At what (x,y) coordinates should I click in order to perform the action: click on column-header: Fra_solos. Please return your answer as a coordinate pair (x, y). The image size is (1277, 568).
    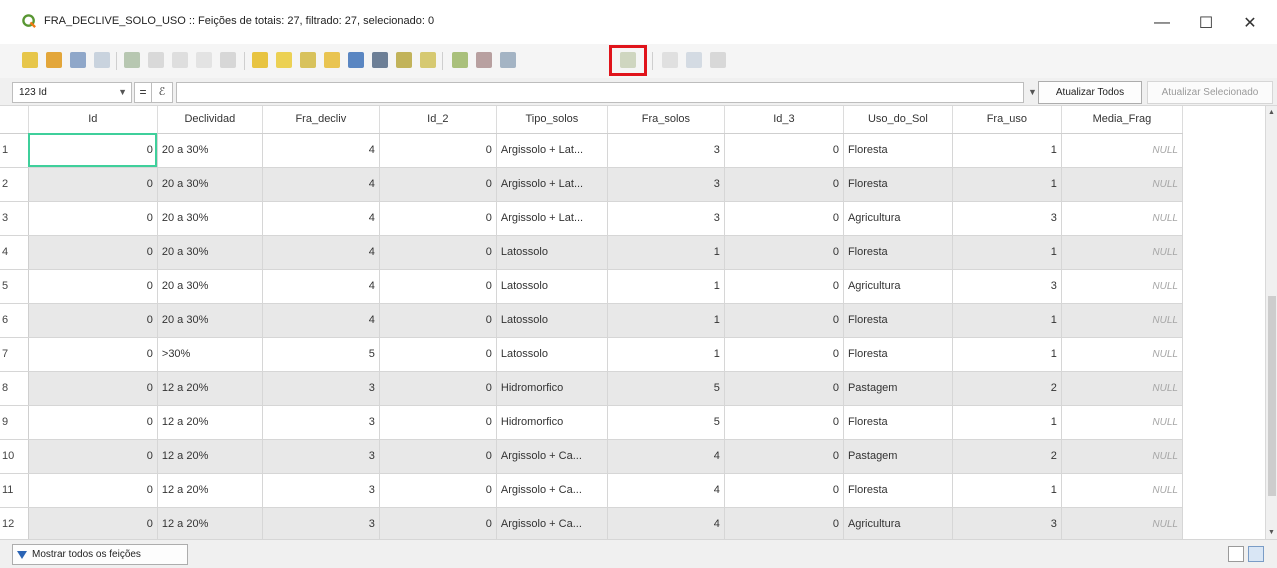
    Looking at the image, I should click on (666, 120).